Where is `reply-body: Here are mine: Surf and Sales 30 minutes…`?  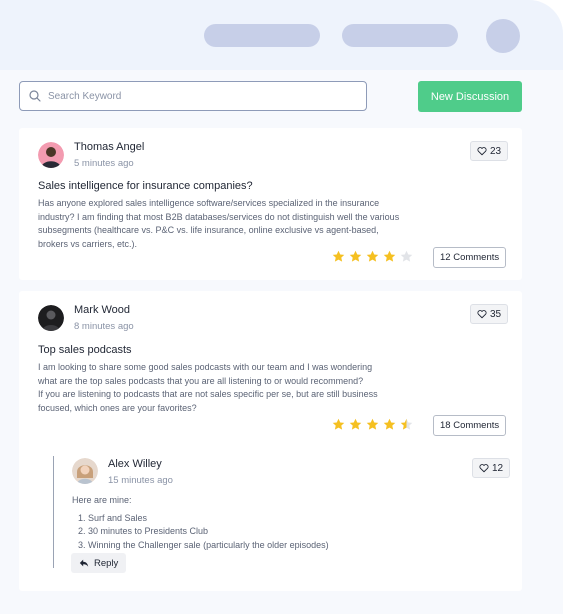 reply-body: Here are mine: Surf and Sales 30 minutes… is located at coordinates (262, 523).